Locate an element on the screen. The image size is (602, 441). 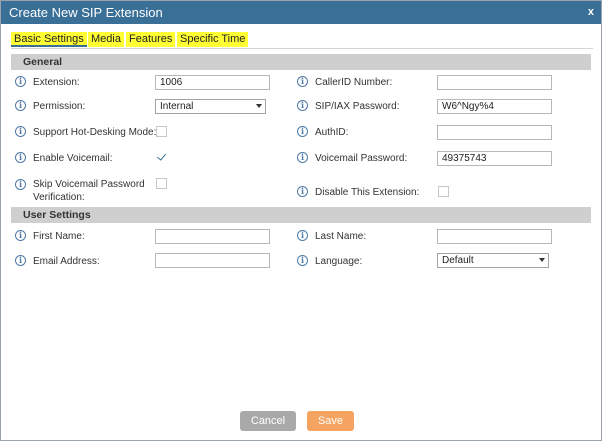
skip-vm-password-label: Skip Voicemail Password Verification: is located at coordinates (89, 191).